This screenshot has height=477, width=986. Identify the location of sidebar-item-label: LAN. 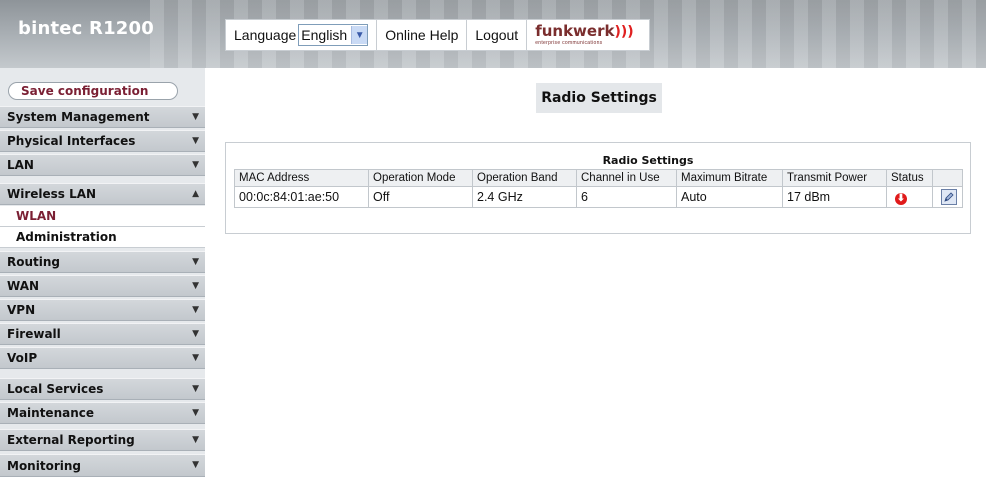
(20, 165).